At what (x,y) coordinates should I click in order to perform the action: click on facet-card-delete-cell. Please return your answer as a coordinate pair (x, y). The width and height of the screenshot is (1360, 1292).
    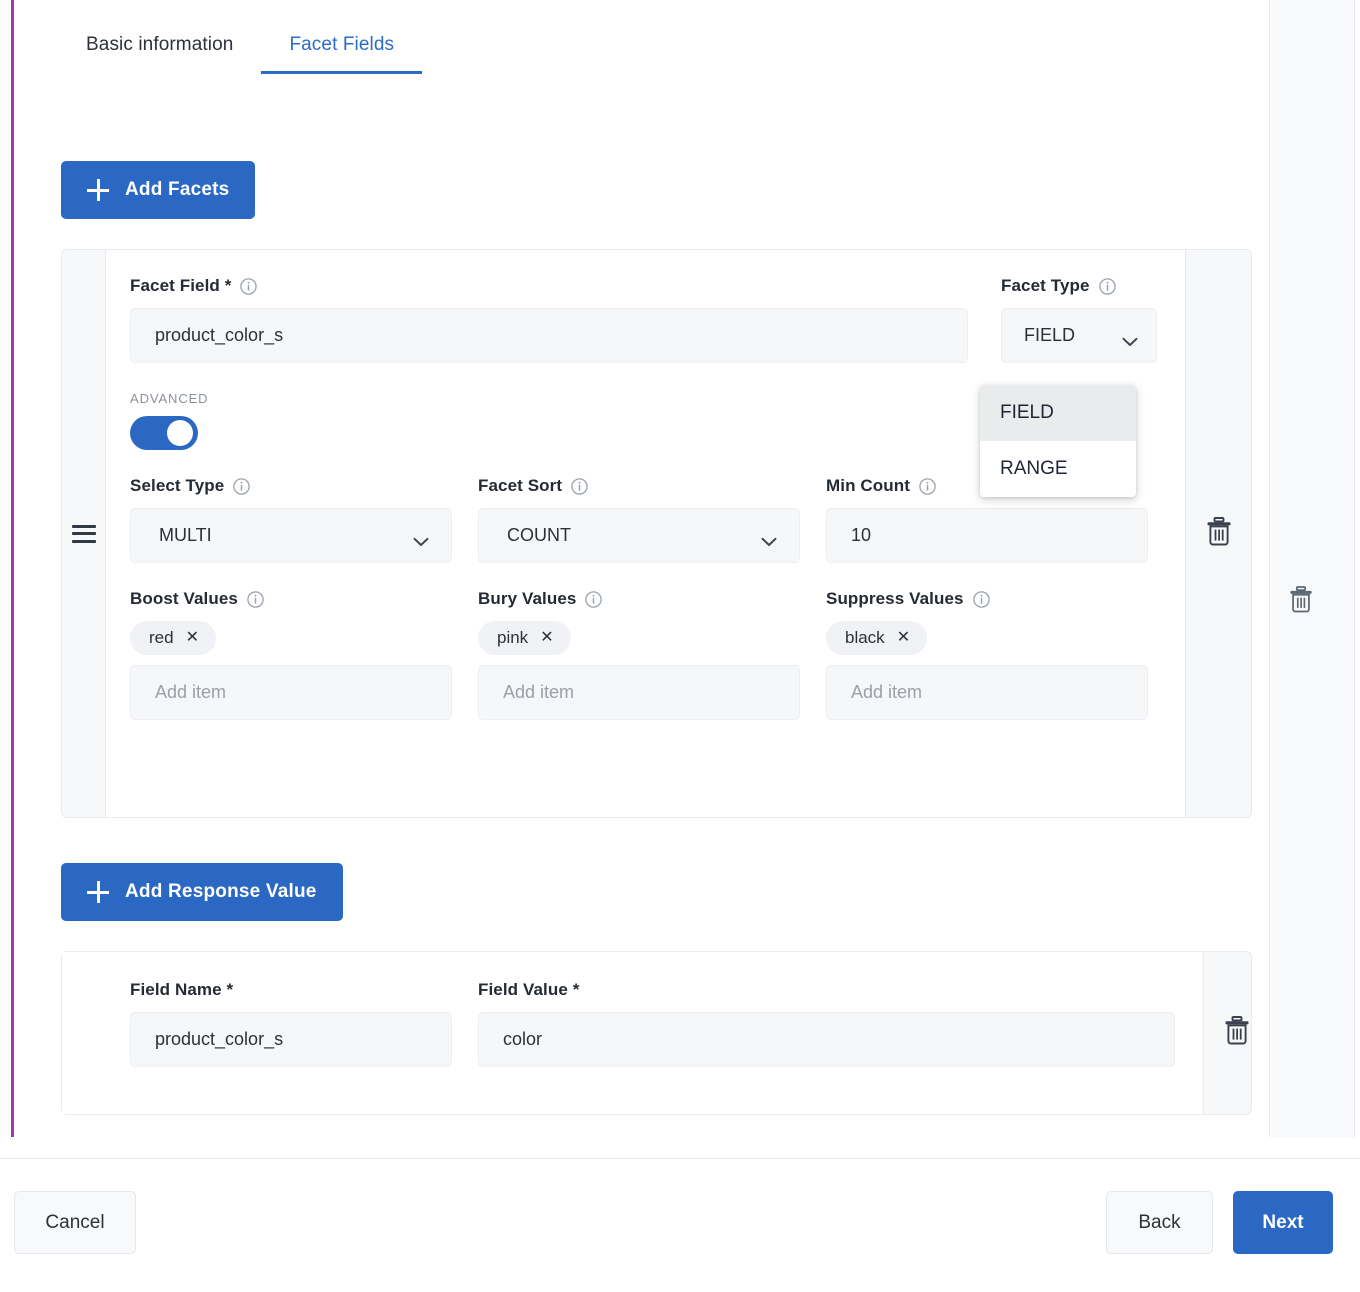
    Looking at the image, I should click on (1218, 533).